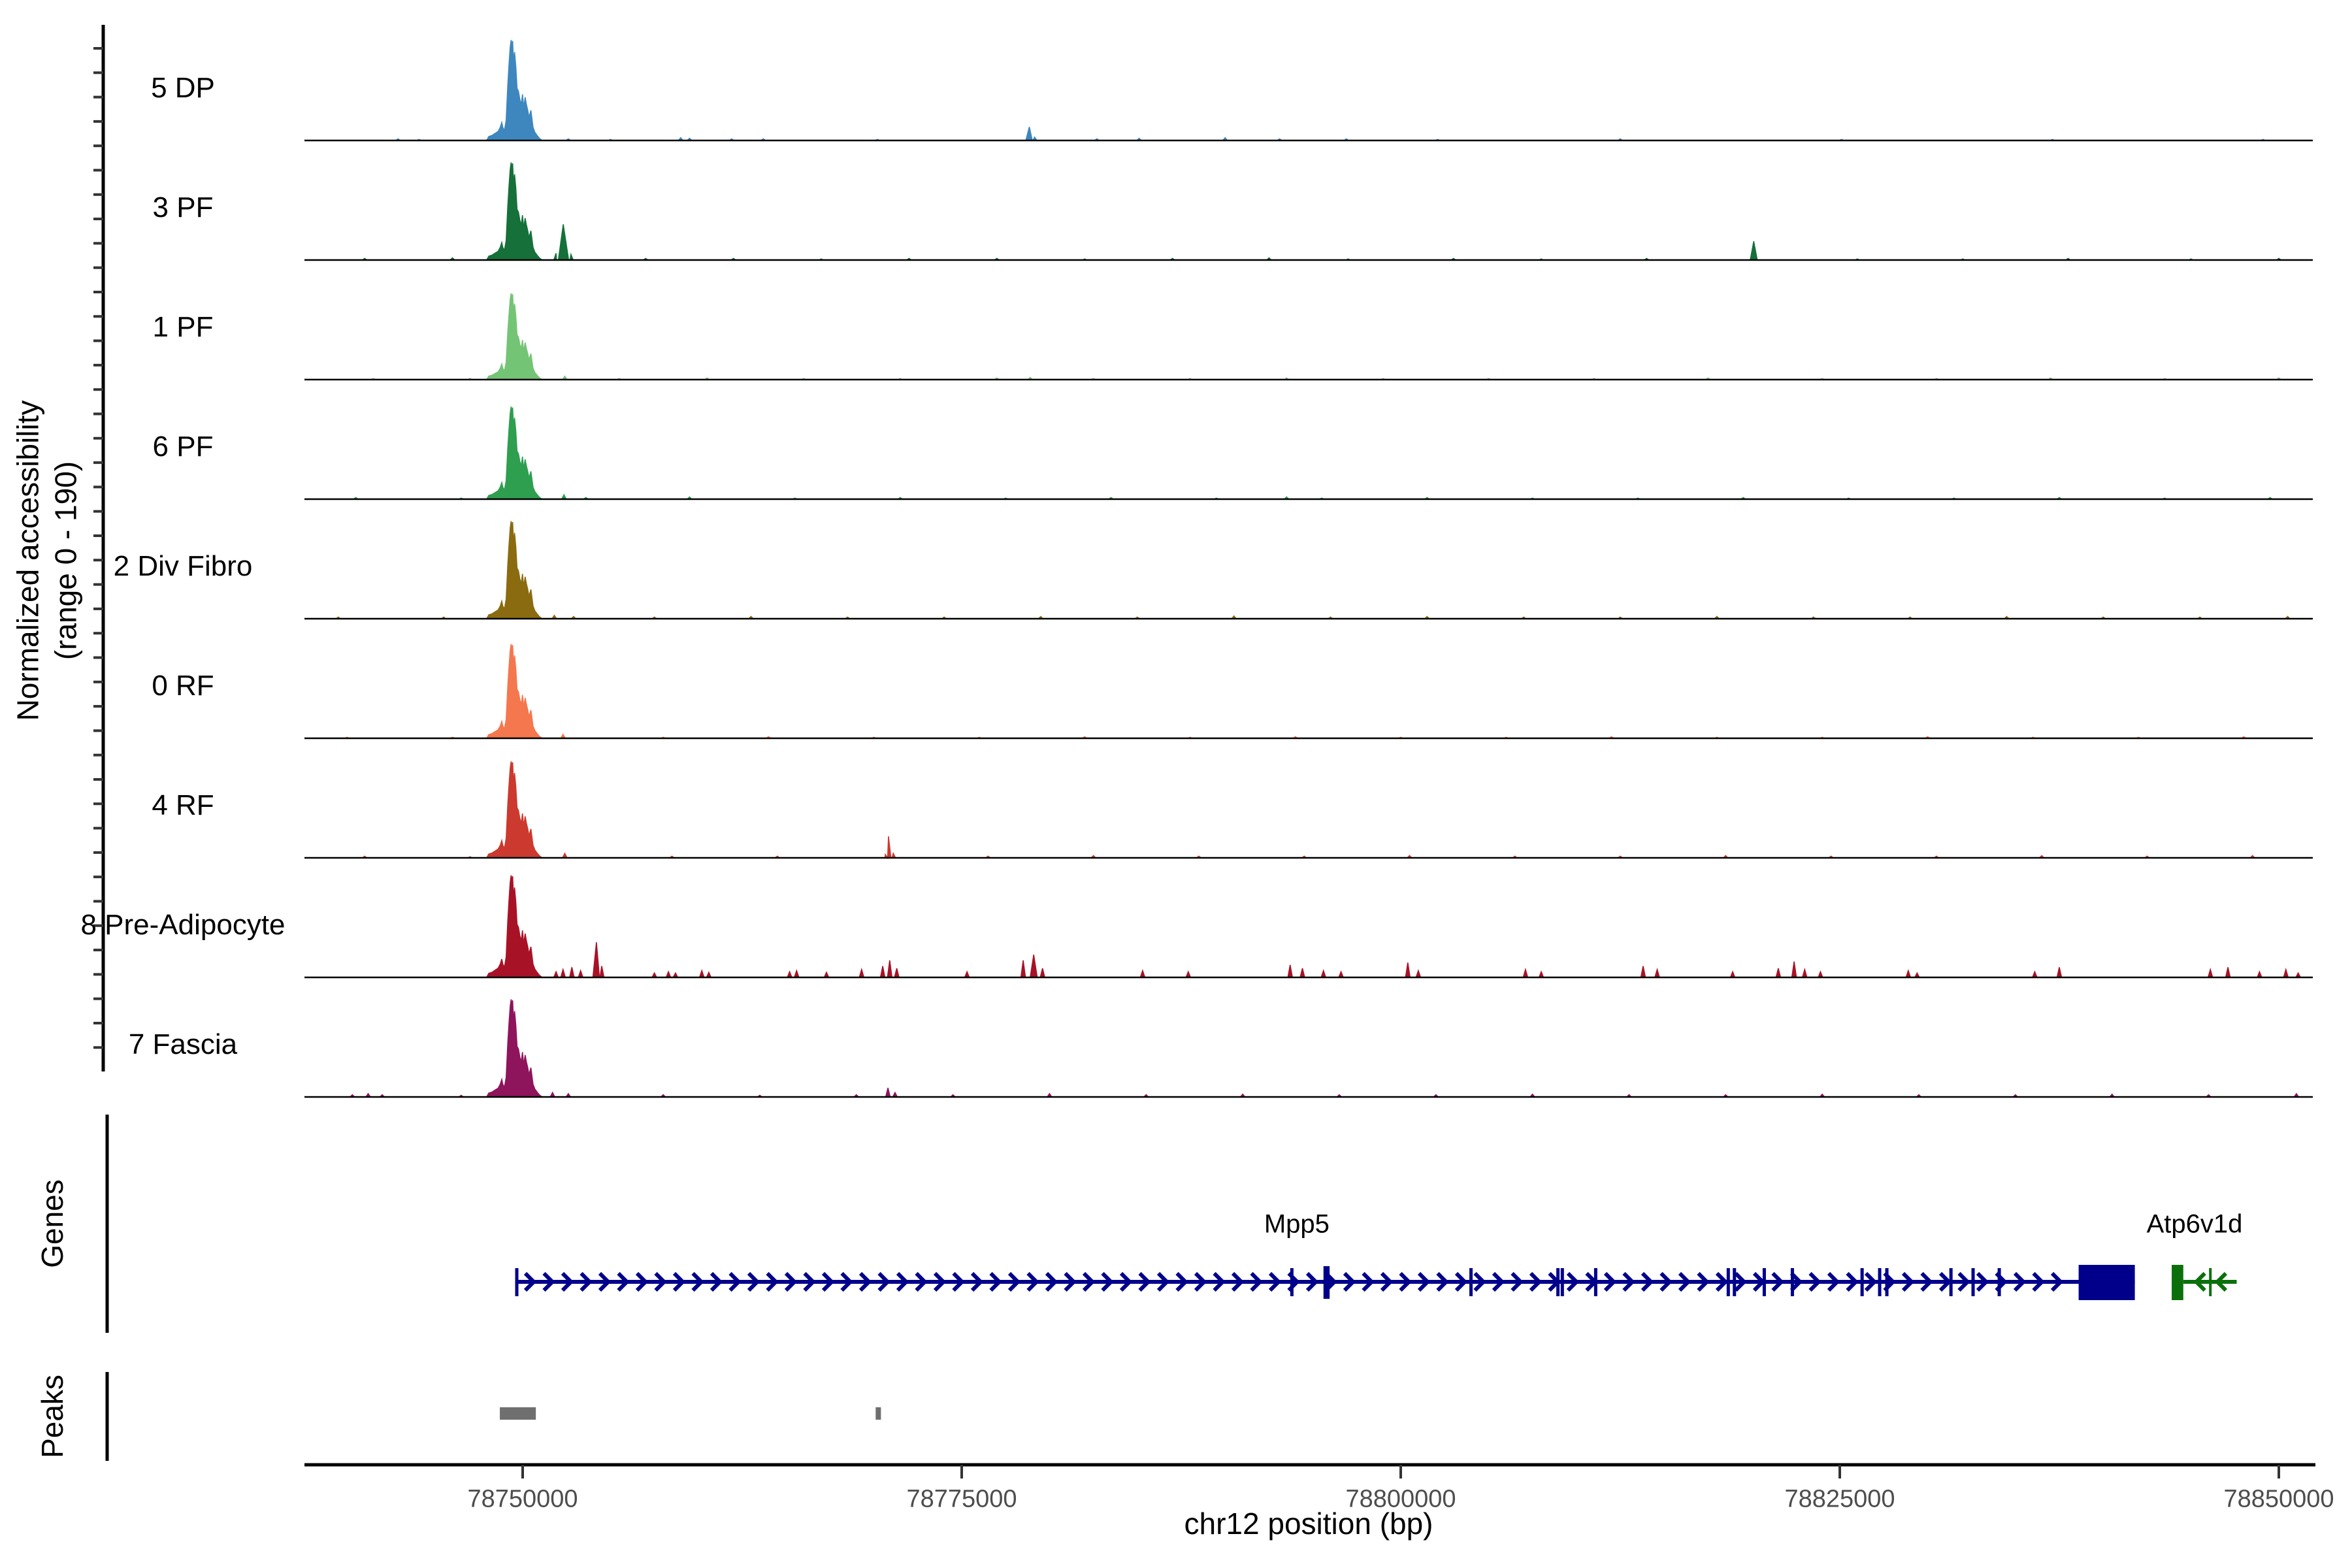 The height and width of the screenshot is (1568, 2352). Describe the element at coordinates (1308, 570) in the screenshot. I see `coverage-area-2-div-fibro` at that location.